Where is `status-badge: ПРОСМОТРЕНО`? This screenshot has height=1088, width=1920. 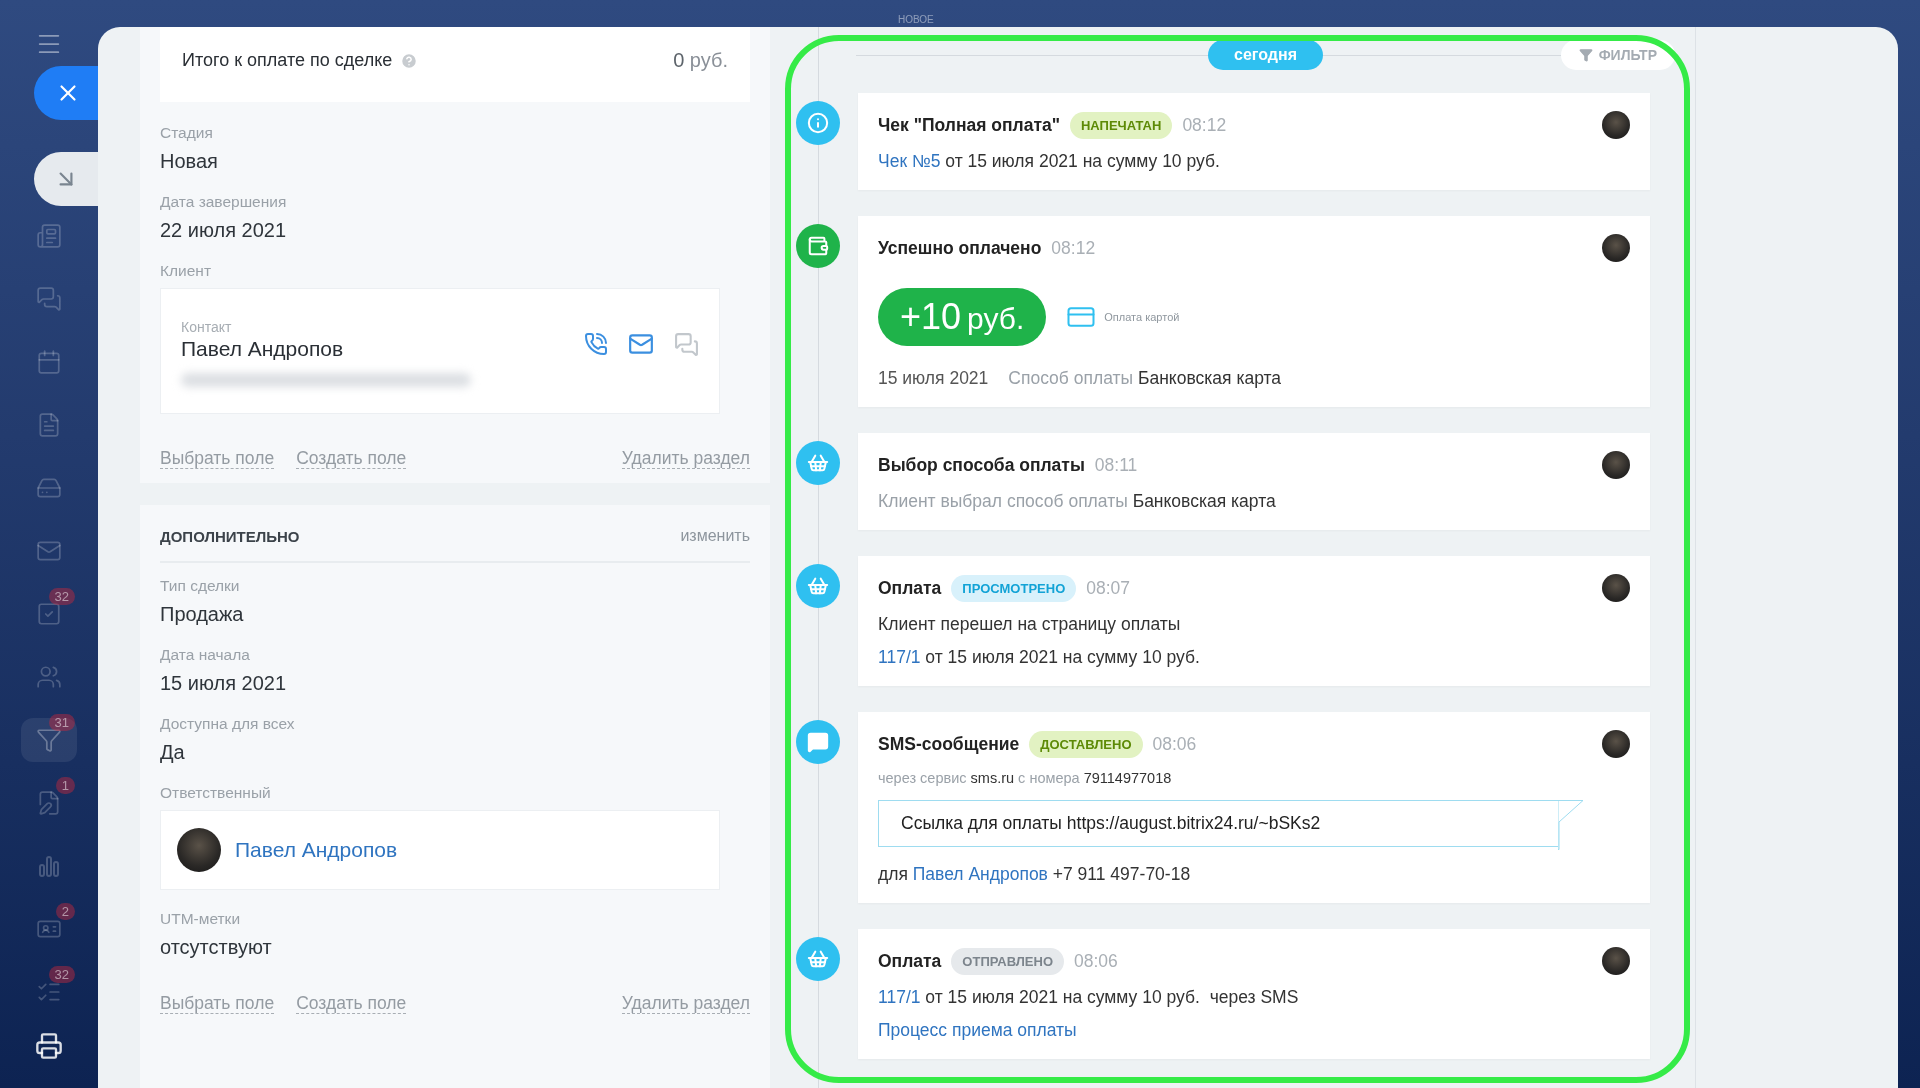 status-badge: ПРОСМОТРЕНО is located at coordinates (1014, 588).